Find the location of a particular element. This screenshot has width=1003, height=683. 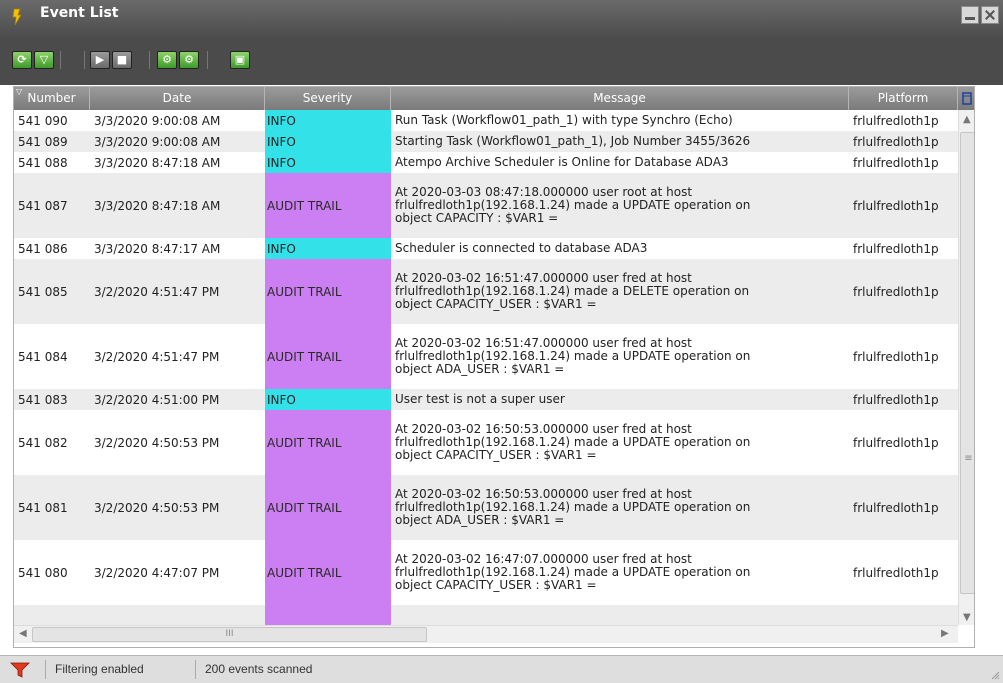

scroll-left-icon: ◀ is located at coordinates (23, 633).